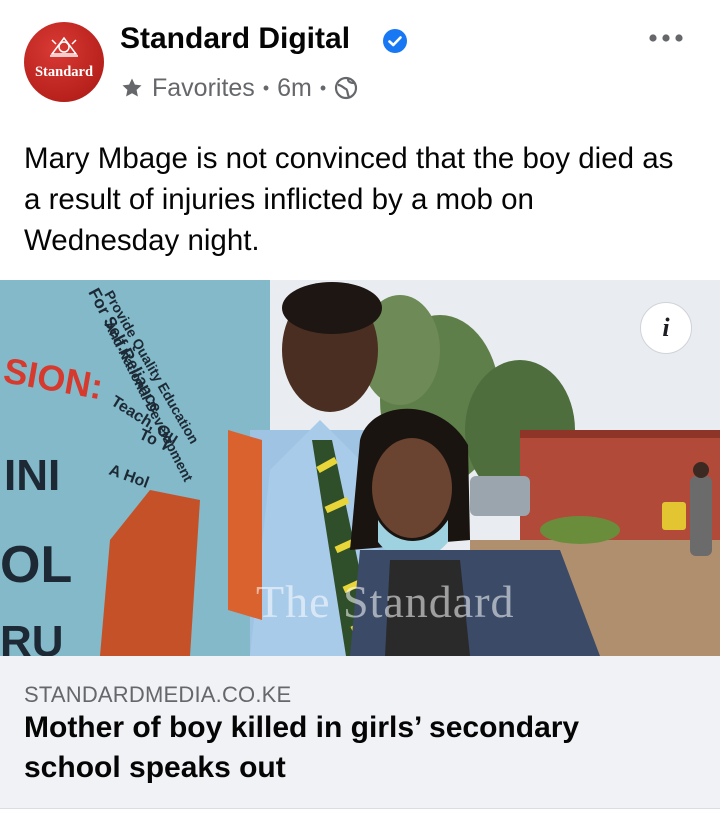  What do you see at coordinates (132, 87) in the screenshot?
I see `star-icon` at bounding box center [132, 87].